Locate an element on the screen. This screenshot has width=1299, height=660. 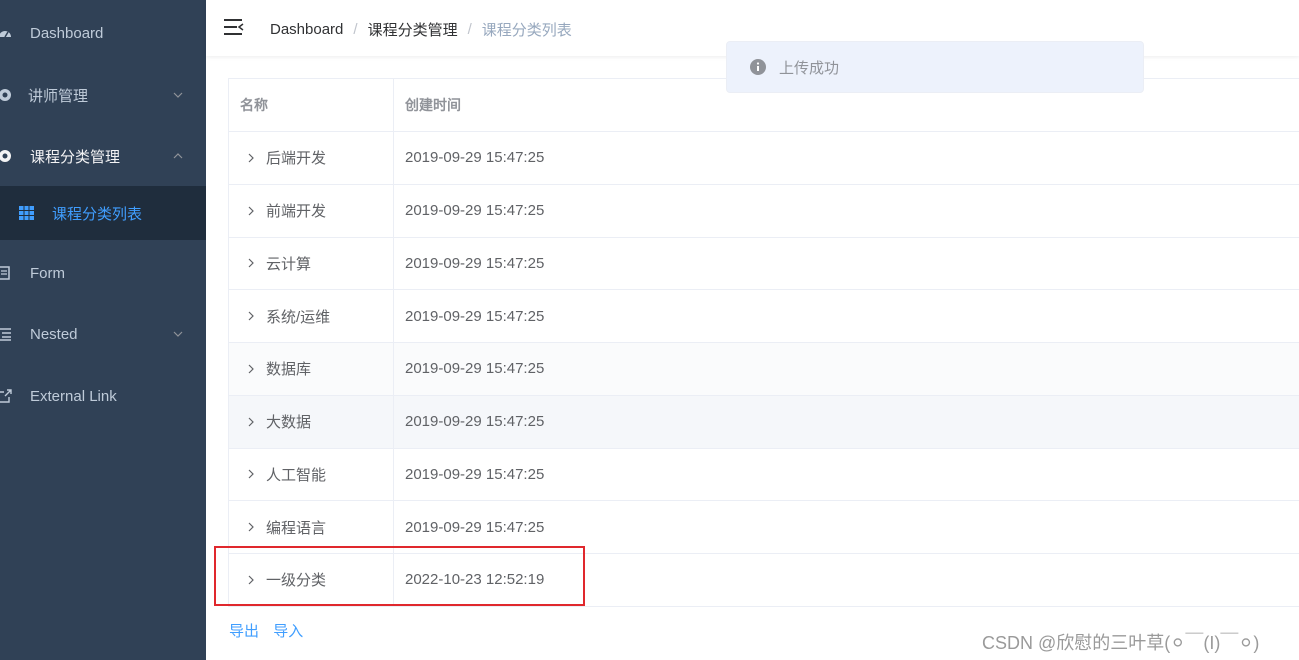
menu-item-external-link: External Link is located at coordinates (103, 396).